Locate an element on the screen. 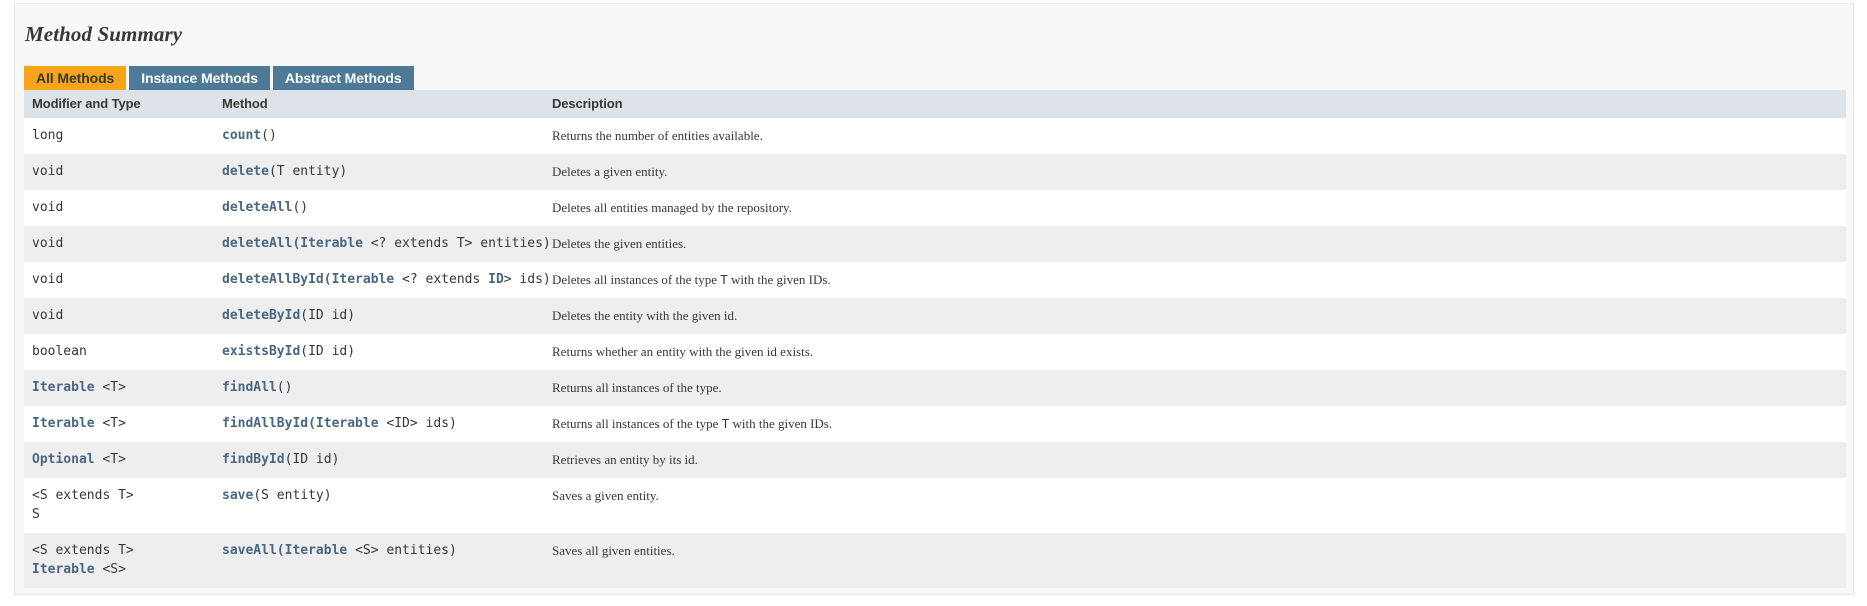 The image size is (1867, 606). modifier-line: S is located at coordinates (119, 514).